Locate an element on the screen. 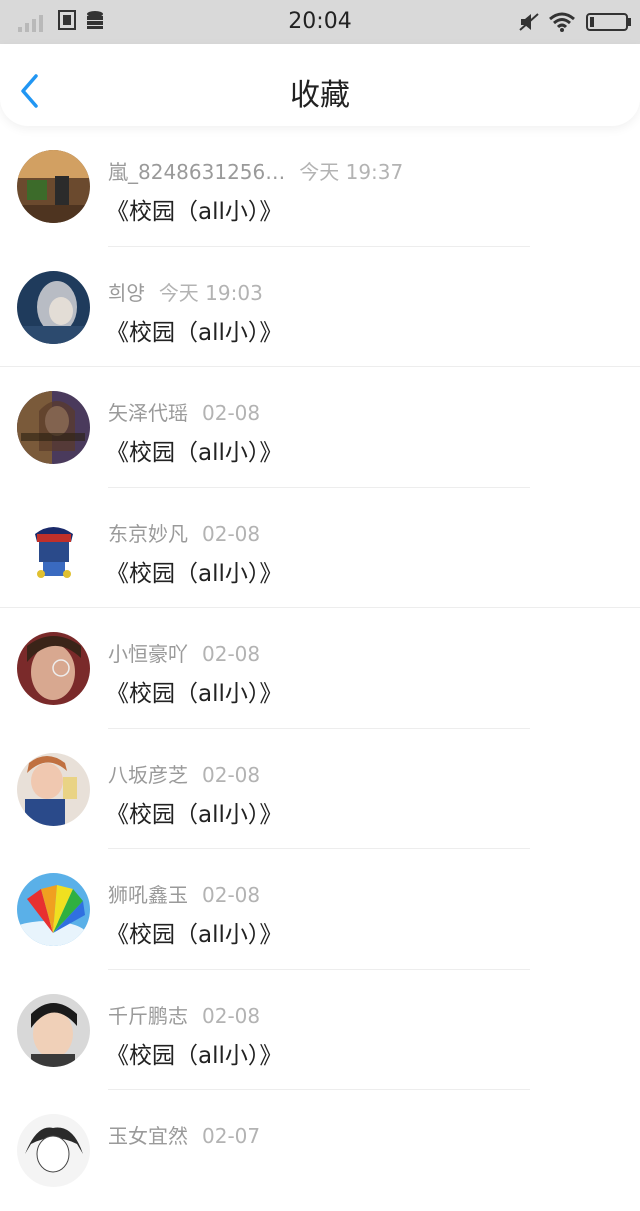 The height and width of the screenshot is (1211, 640). list-item: 小恒豪吖 02-08 《校园（all小）》 is located at coordinates (320, 668).